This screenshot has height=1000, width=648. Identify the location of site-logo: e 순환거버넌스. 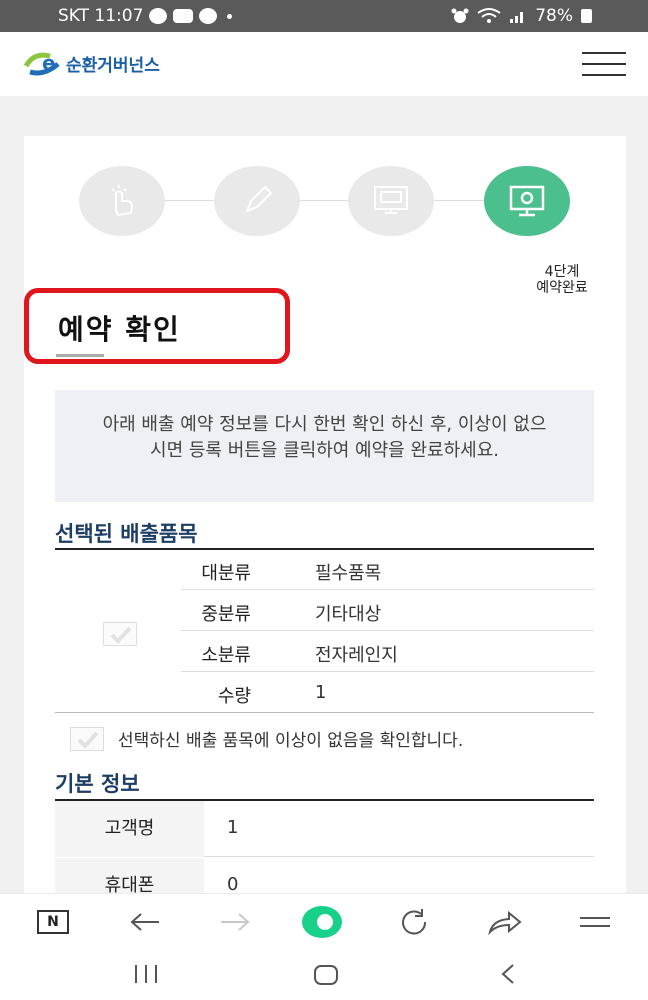
(91, 63).